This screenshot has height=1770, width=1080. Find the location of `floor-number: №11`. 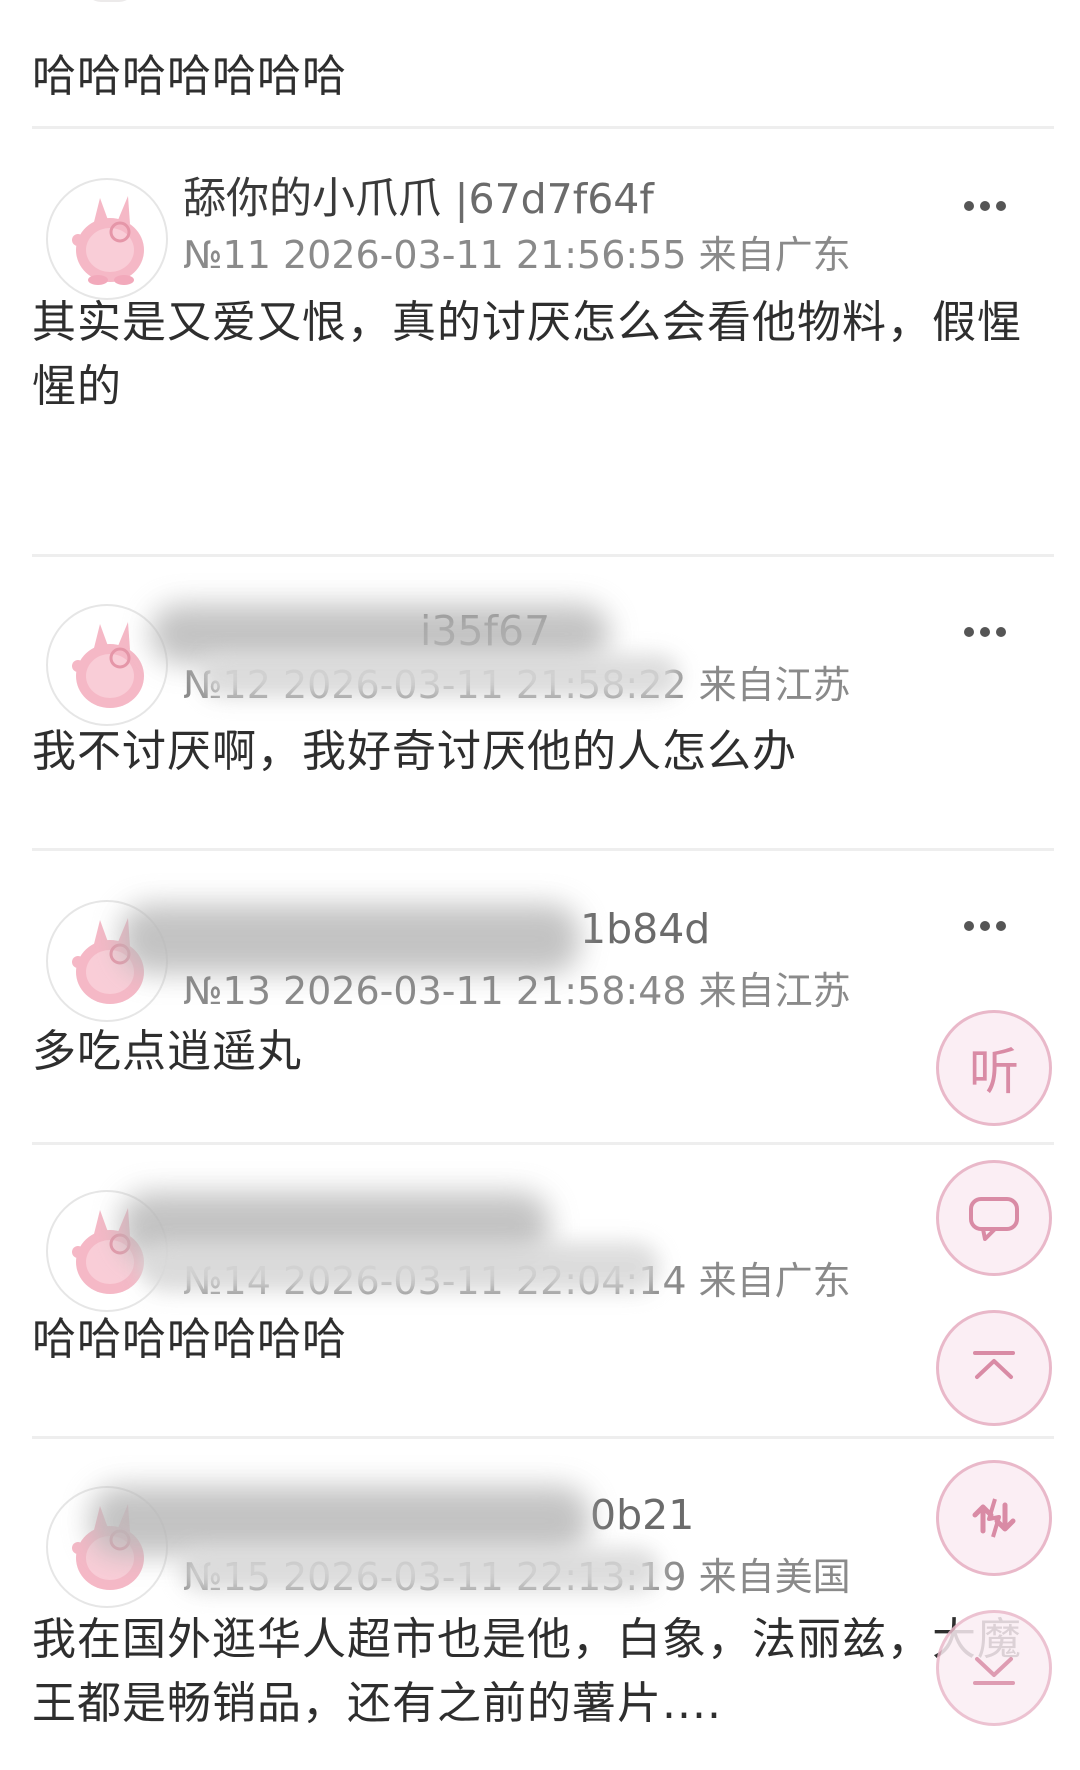

floor-number: №11 is located at coordinates (227, 255).